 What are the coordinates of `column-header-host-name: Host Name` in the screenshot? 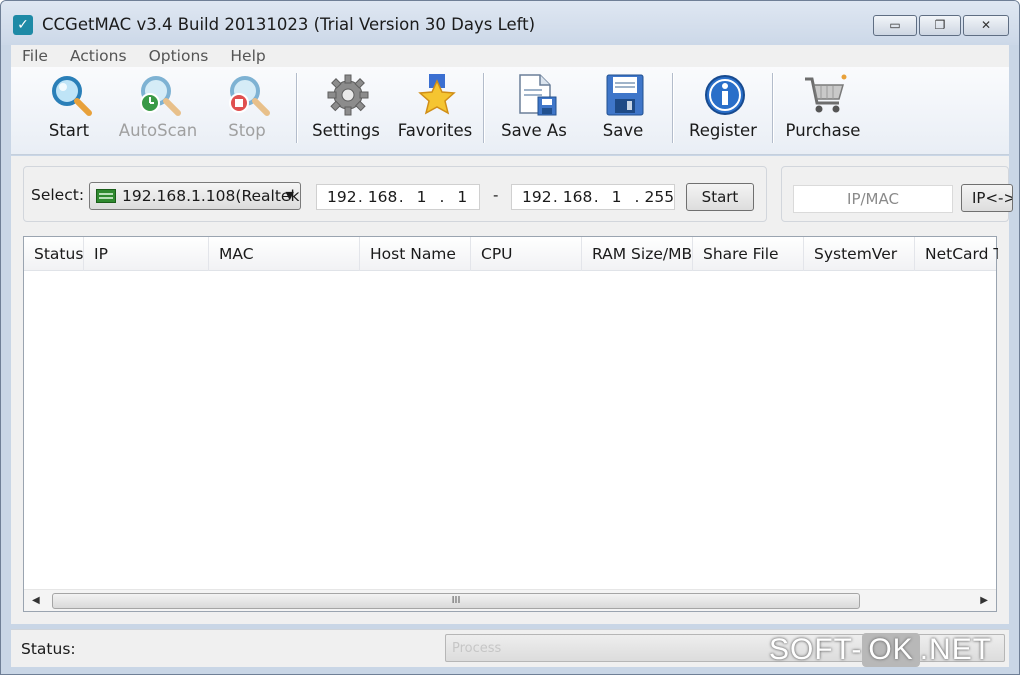 It's located at (415, 254).